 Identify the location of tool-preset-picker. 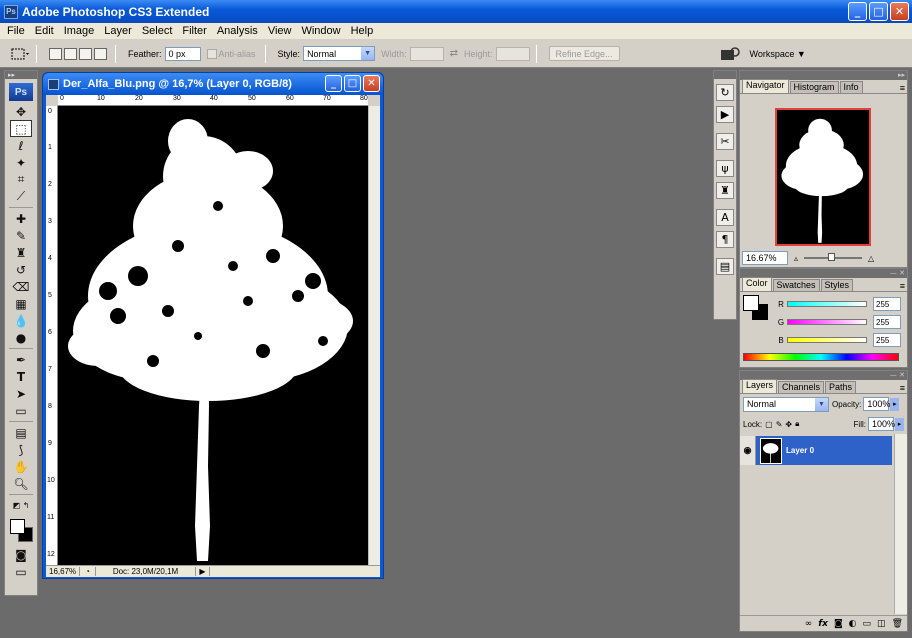
(20, 54).